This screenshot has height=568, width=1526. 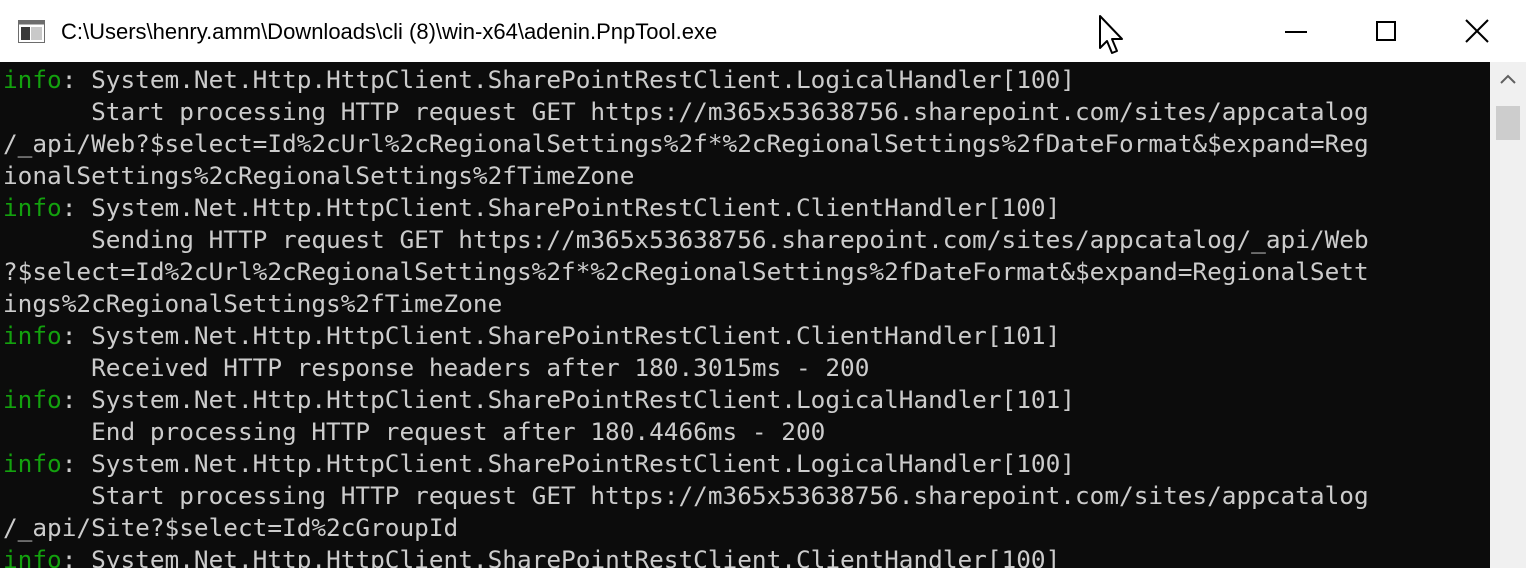 What do you see at coordinates (231, 527) in the screenshot?
I see `log-text: /_api/Site?$select=Id%2cGroupId` at bounding box center [231, 527].